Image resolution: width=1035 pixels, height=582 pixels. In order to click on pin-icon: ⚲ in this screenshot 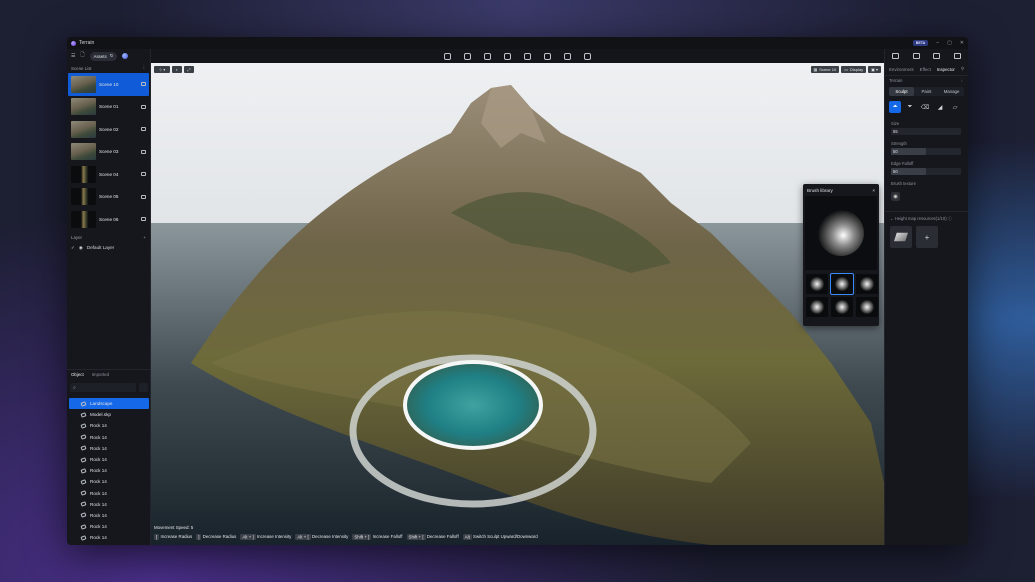, I will do `click(962, 69)`.